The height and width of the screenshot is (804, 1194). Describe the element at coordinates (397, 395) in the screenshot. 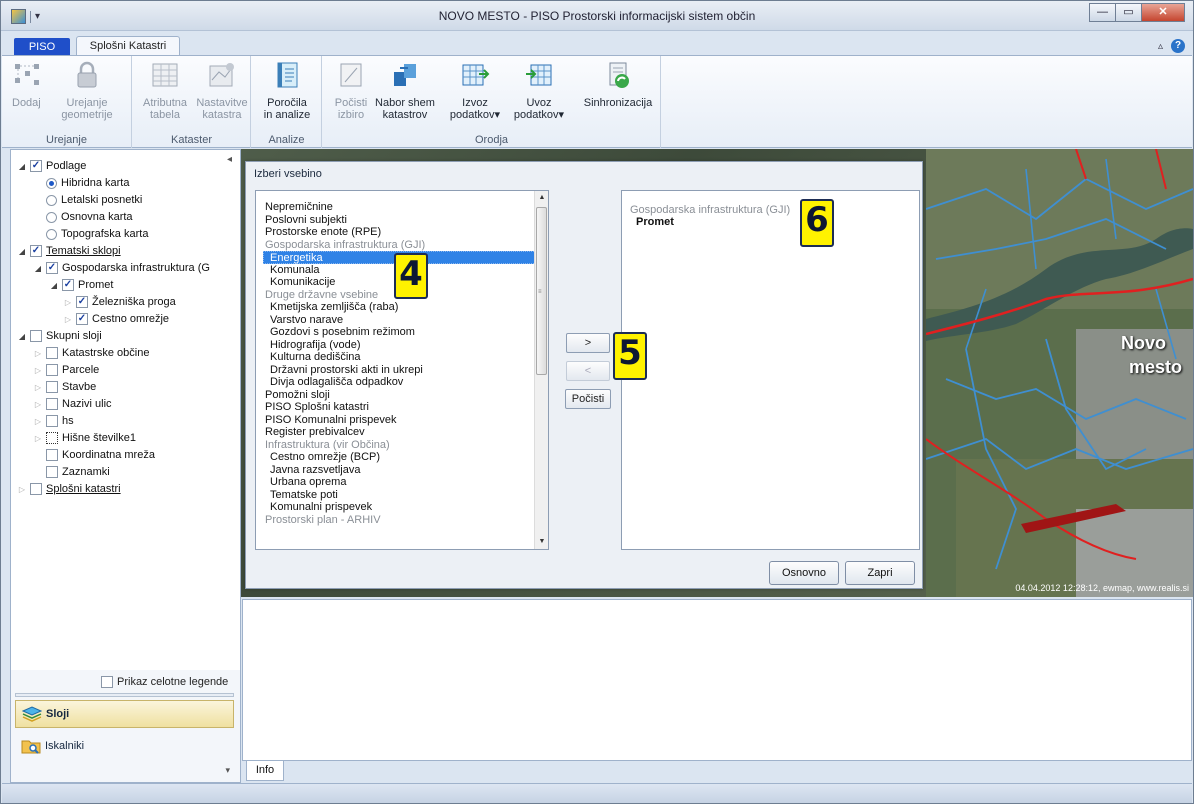

I see `content-list-item: Pomožni sloji` at that location.